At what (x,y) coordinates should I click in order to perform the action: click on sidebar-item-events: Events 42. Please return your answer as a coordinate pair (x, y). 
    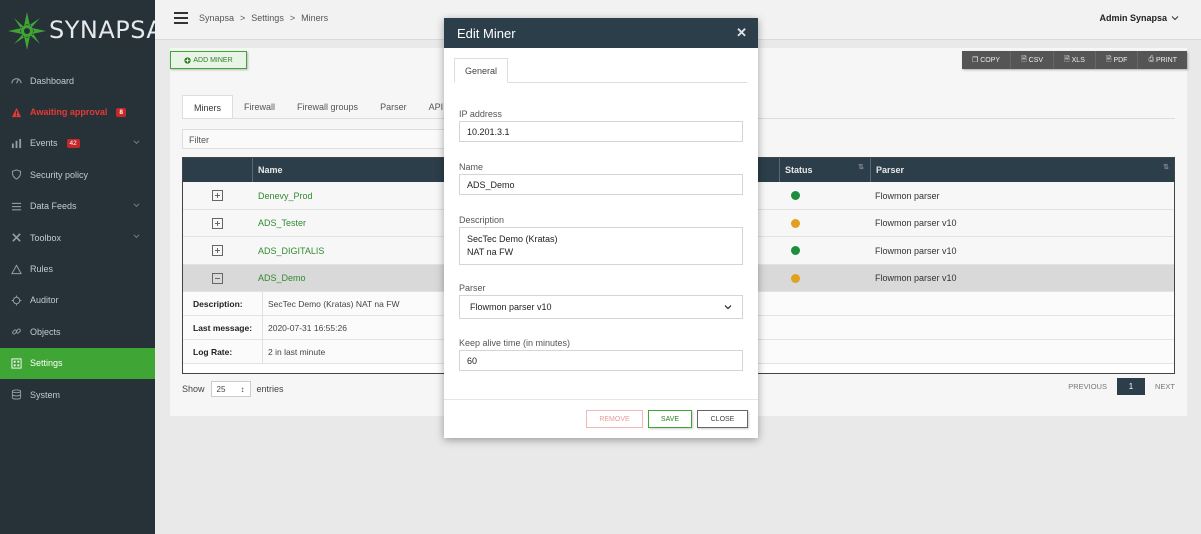
    Looking at the image, I should click on (77, 143).